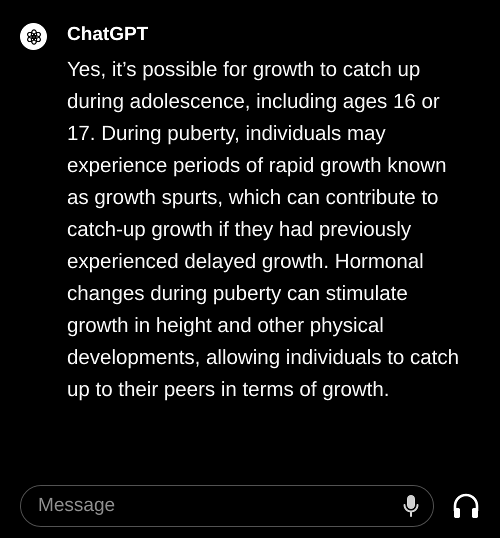 Image resolution: width=500 pixels, height=538 pixels. What do you see at coordinates (411, 506) in the screenshot?
I see `microphone-icon` at bounding box center [411, 506].